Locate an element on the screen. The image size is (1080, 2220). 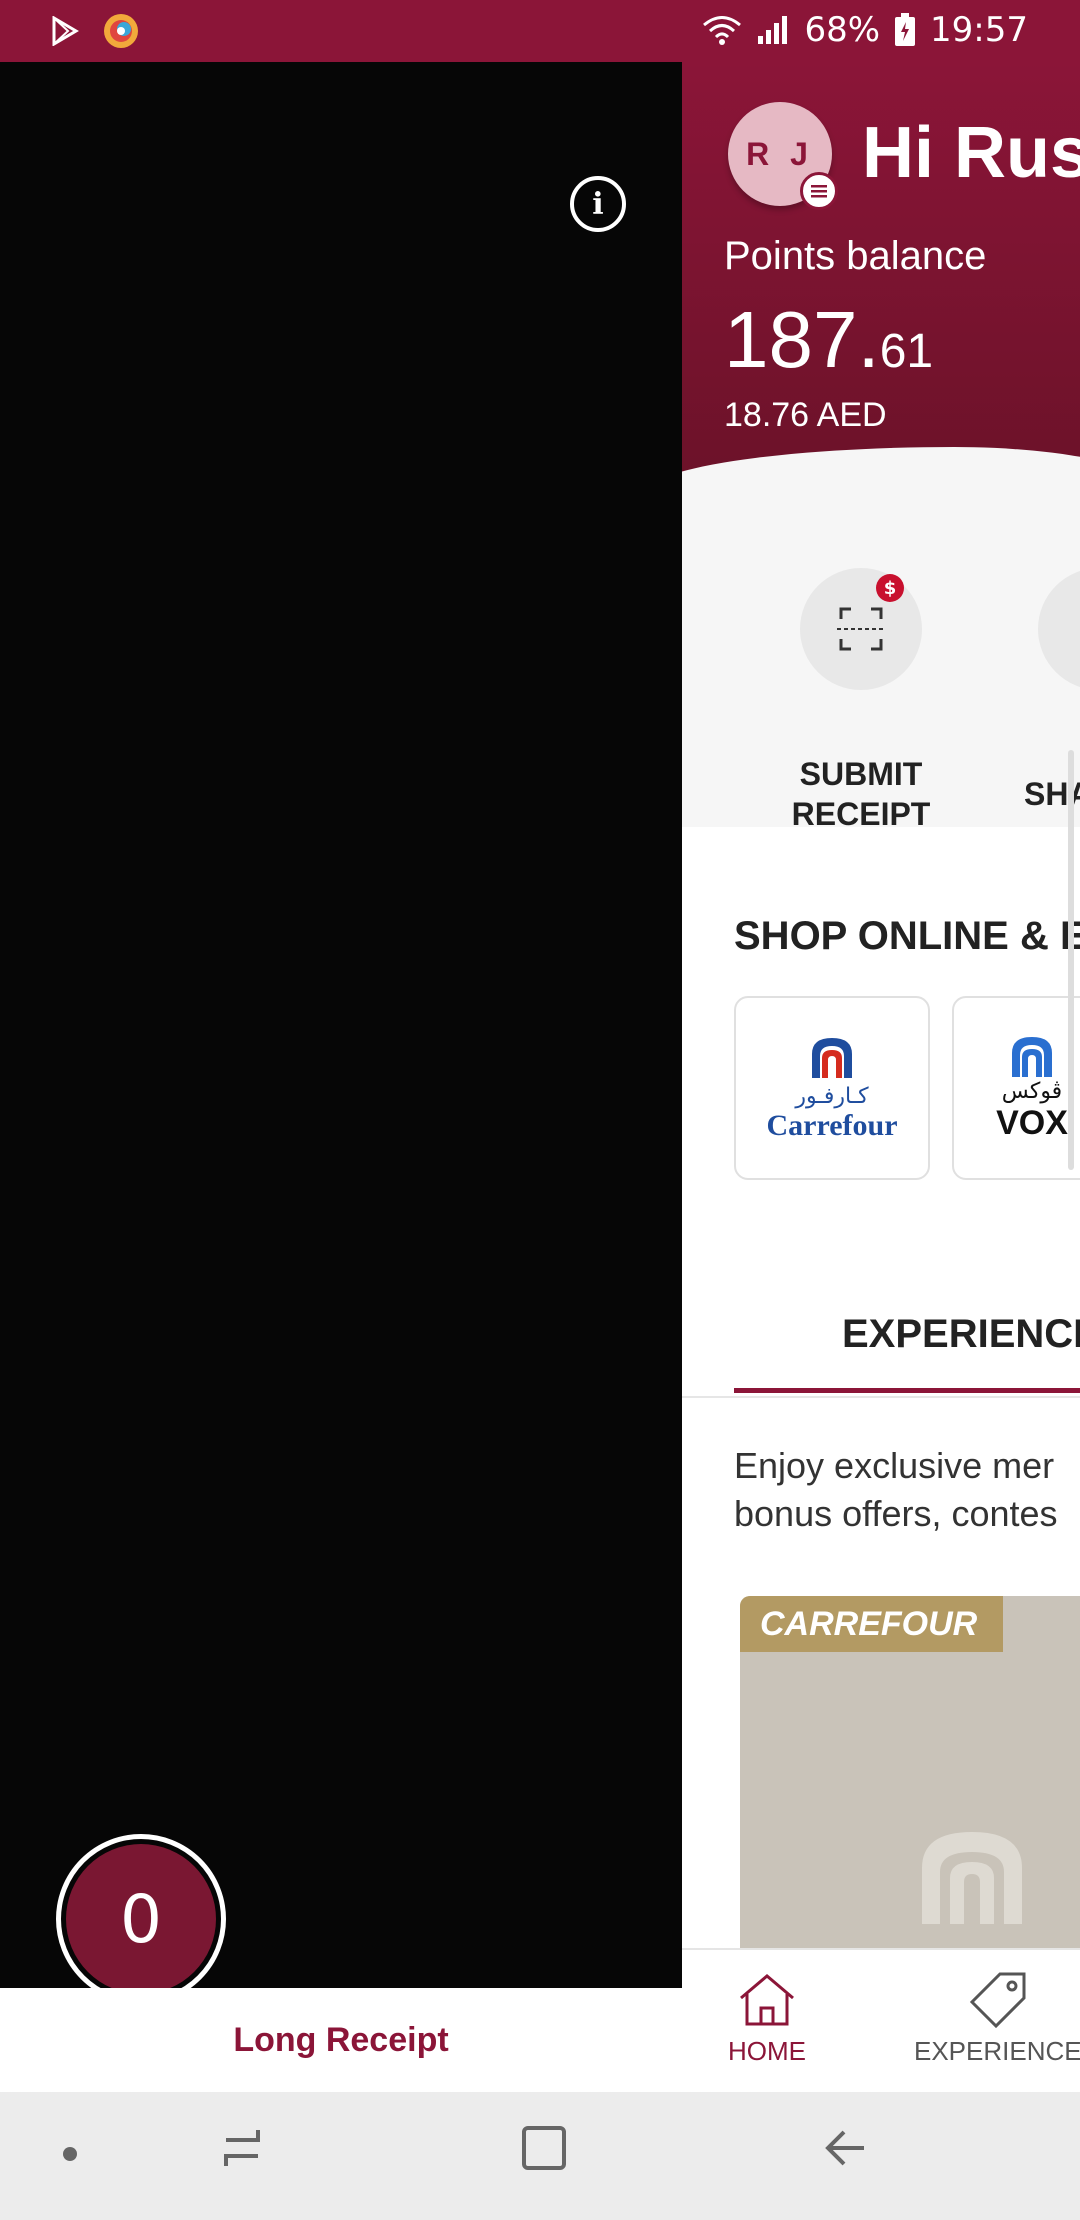
app-notification-icon is located at coordinates (121, 31).